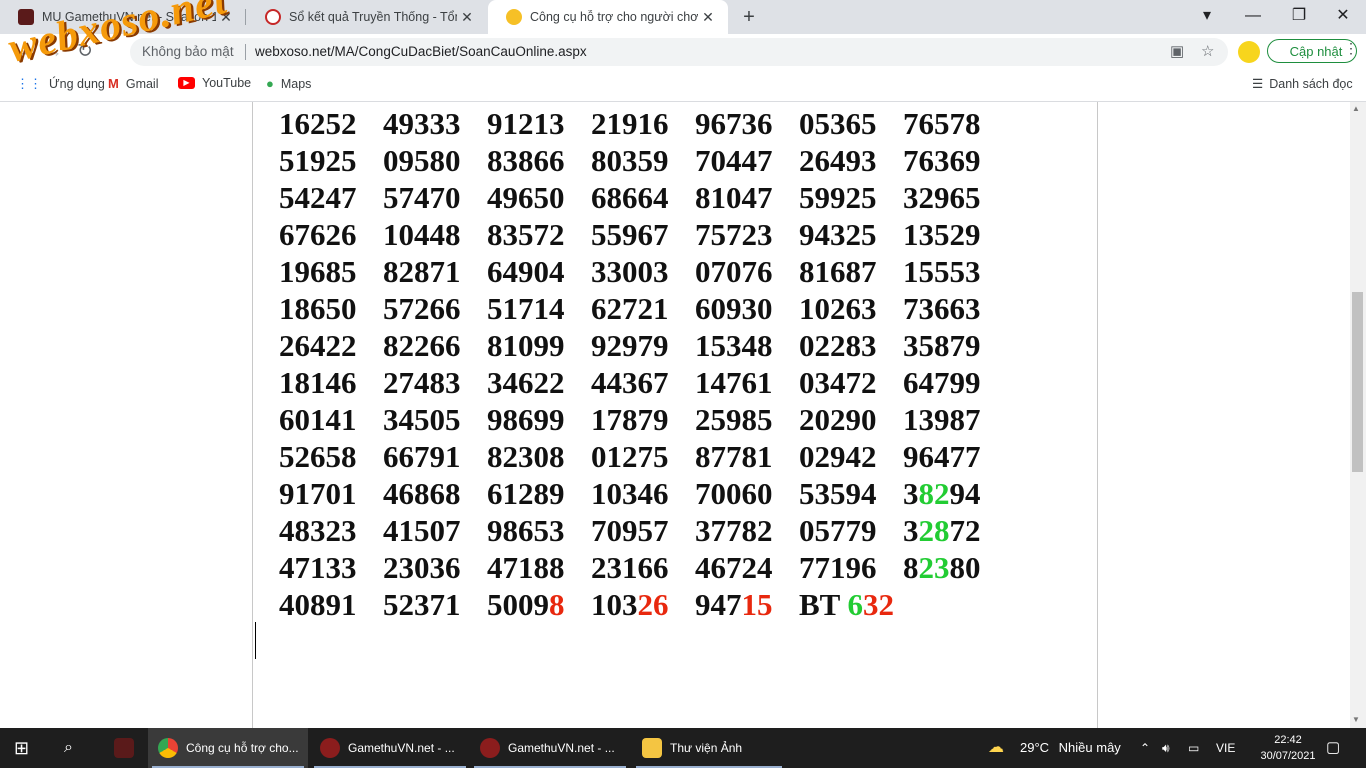  Describe the element at coordinates (942, 567) in the screenshot. I see `number-cell: 82380` at that location.